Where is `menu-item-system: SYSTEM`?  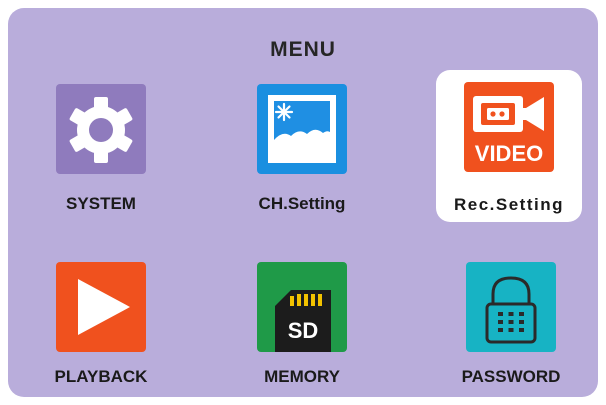 menu-item-system: SYSTEM is located at coordinates (101, 144).